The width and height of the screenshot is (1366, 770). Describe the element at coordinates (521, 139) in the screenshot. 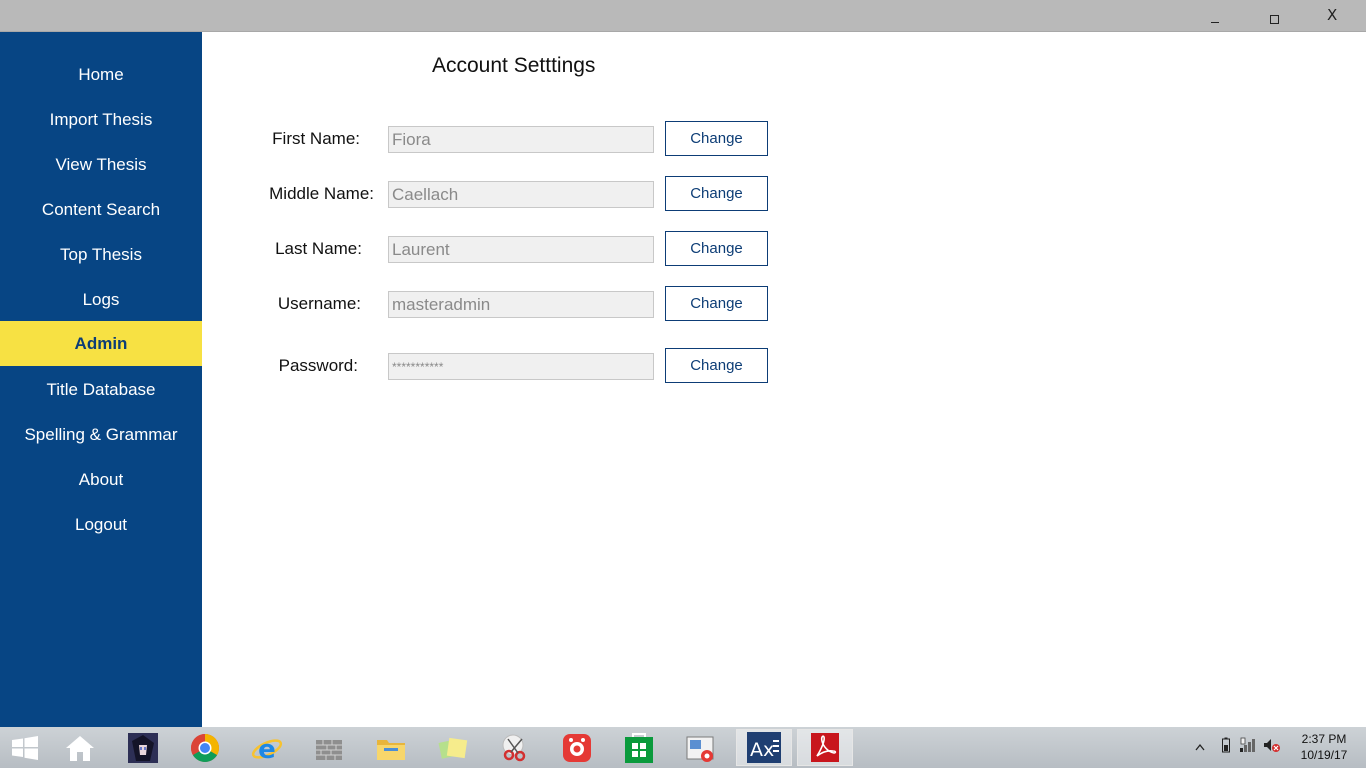

I see `first-name-field` at that location.